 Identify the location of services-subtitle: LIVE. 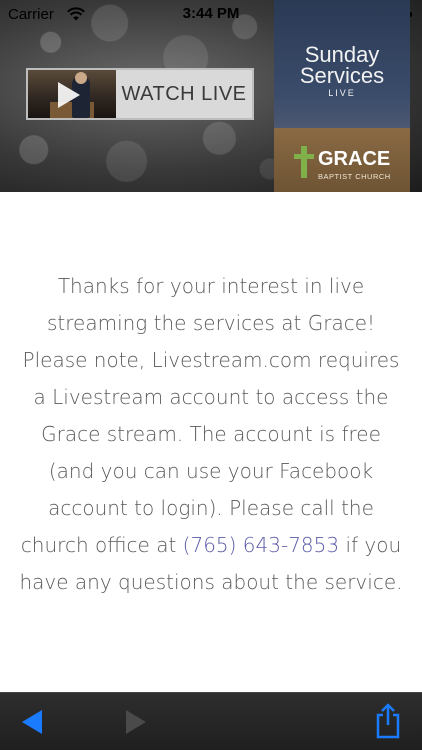
(342, 93).